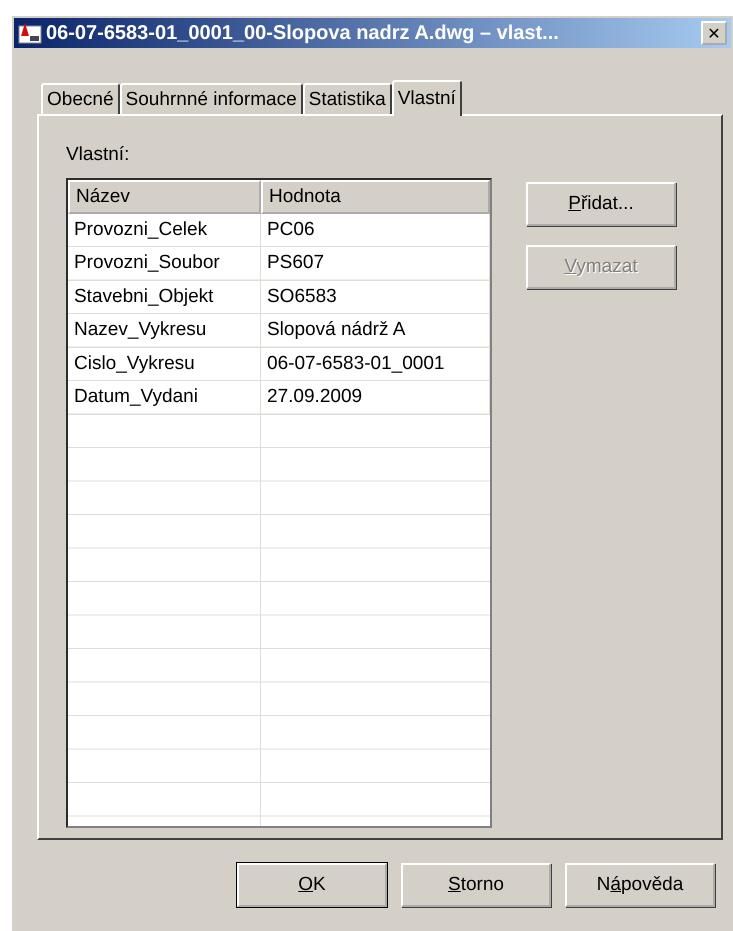 The image size is (733, 931). What do you see at coordinates (375, 197) in the screenshot?
I see `column-header: Hodnota` at bounding box center [375, 197].